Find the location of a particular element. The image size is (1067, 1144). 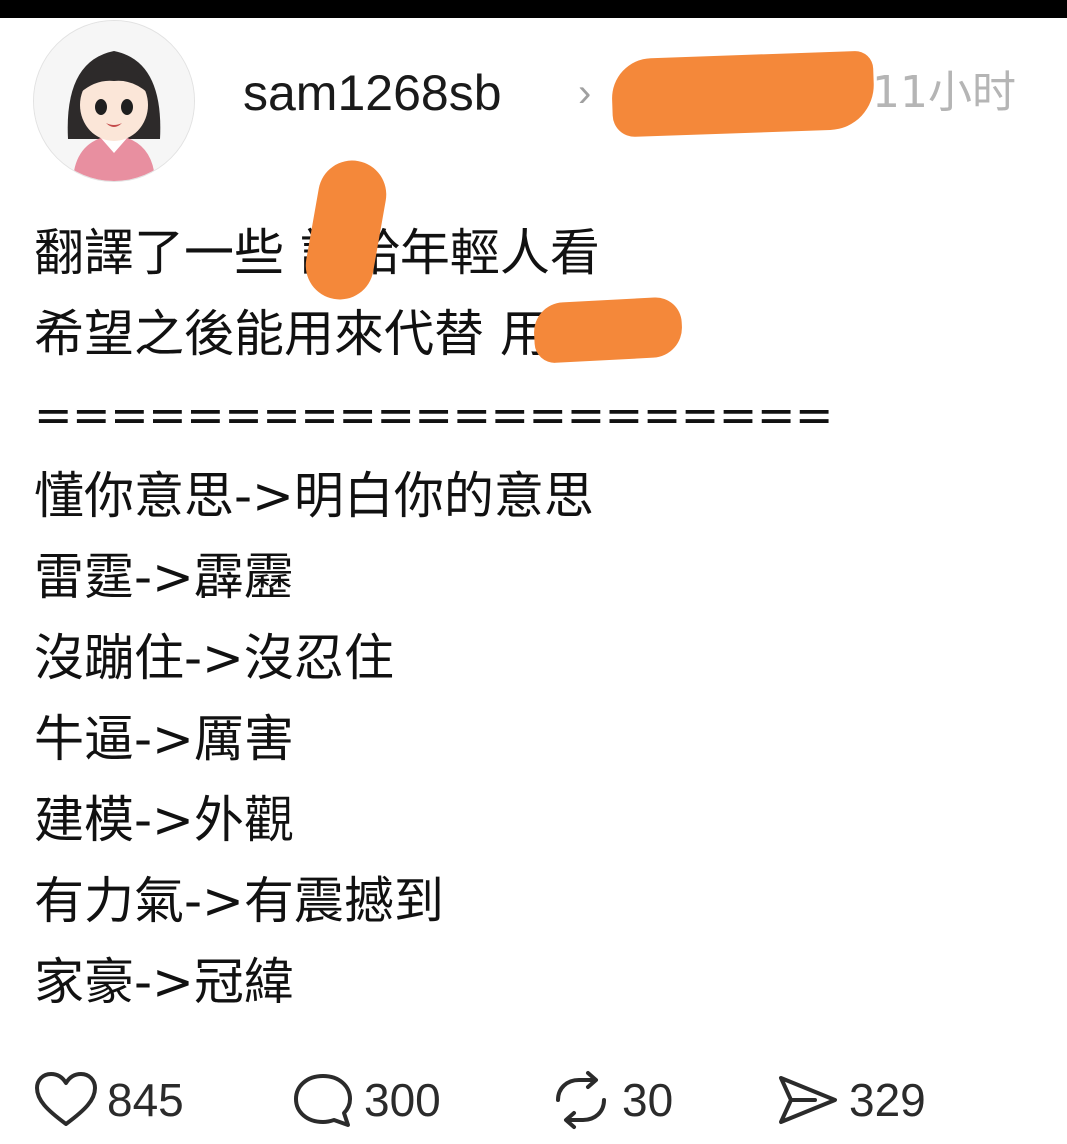

post-action-bar: 845 300 30 329 is located at coordinates (533, 1100).